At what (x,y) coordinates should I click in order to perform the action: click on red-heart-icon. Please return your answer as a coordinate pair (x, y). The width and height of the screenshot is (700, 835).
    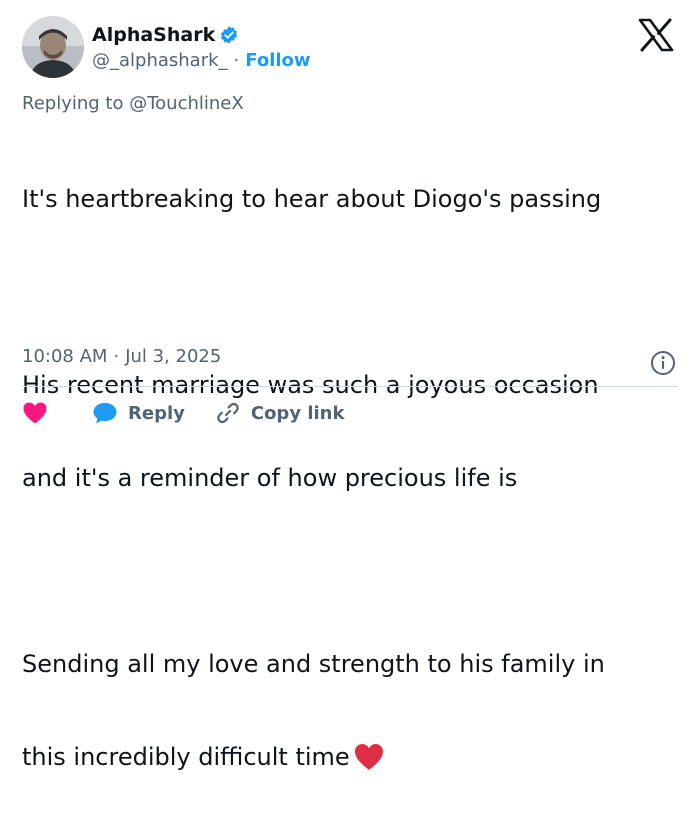
    Looking at the image, I should click on (369, 757).